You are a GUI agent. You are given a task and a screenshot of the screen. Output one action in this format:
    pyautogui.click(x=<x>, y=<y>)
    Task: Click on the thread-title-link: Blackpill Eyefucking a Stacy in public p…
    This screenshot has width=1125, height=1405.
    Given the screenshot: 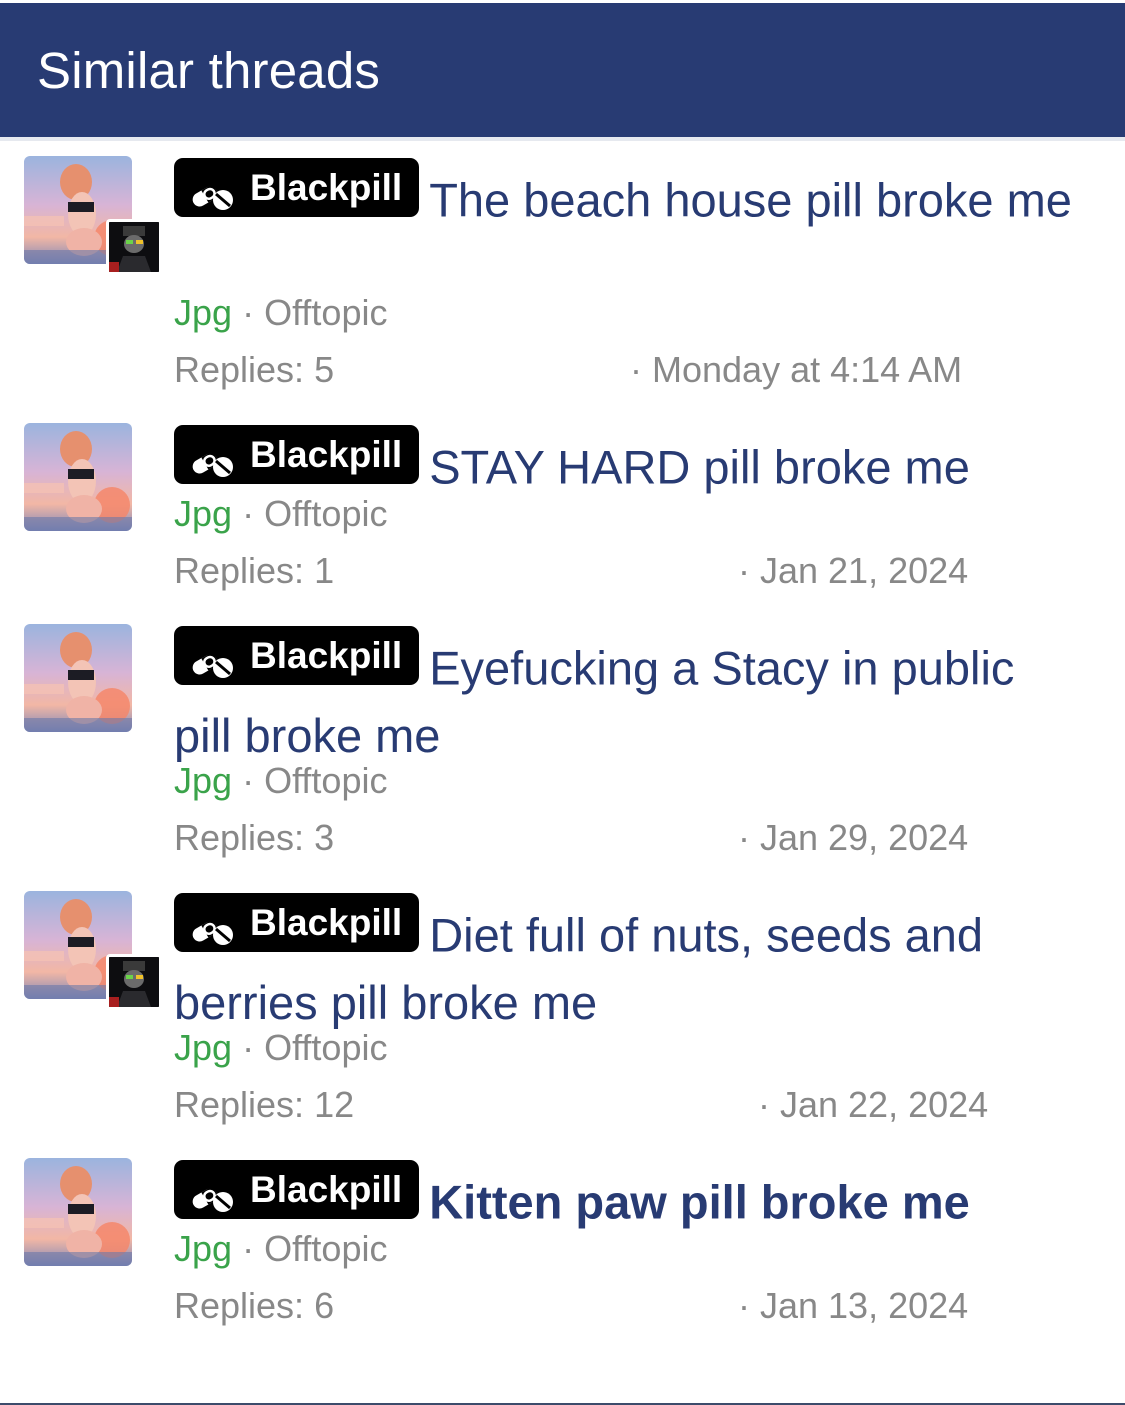 What is the action you would take?
    pyautogui.click(x=624, y=697)
    